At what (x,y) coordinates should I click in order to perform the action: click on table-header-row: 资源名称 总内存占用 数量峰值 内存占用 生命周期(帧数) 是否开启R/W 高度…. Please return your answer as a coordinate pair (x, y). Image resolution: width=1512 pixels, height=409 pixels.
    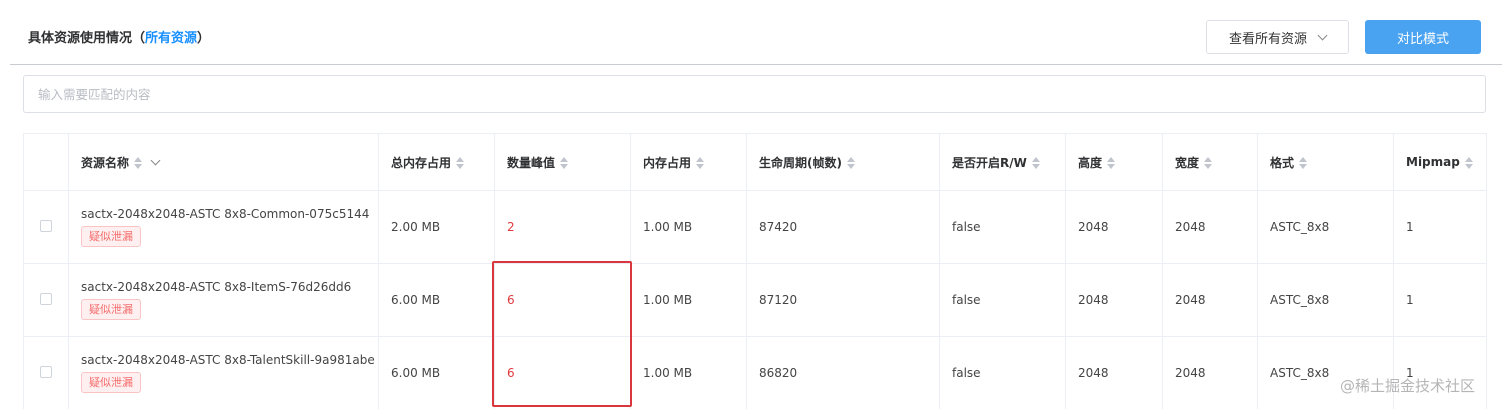
    Looking at the image, I should click on (755, 162).